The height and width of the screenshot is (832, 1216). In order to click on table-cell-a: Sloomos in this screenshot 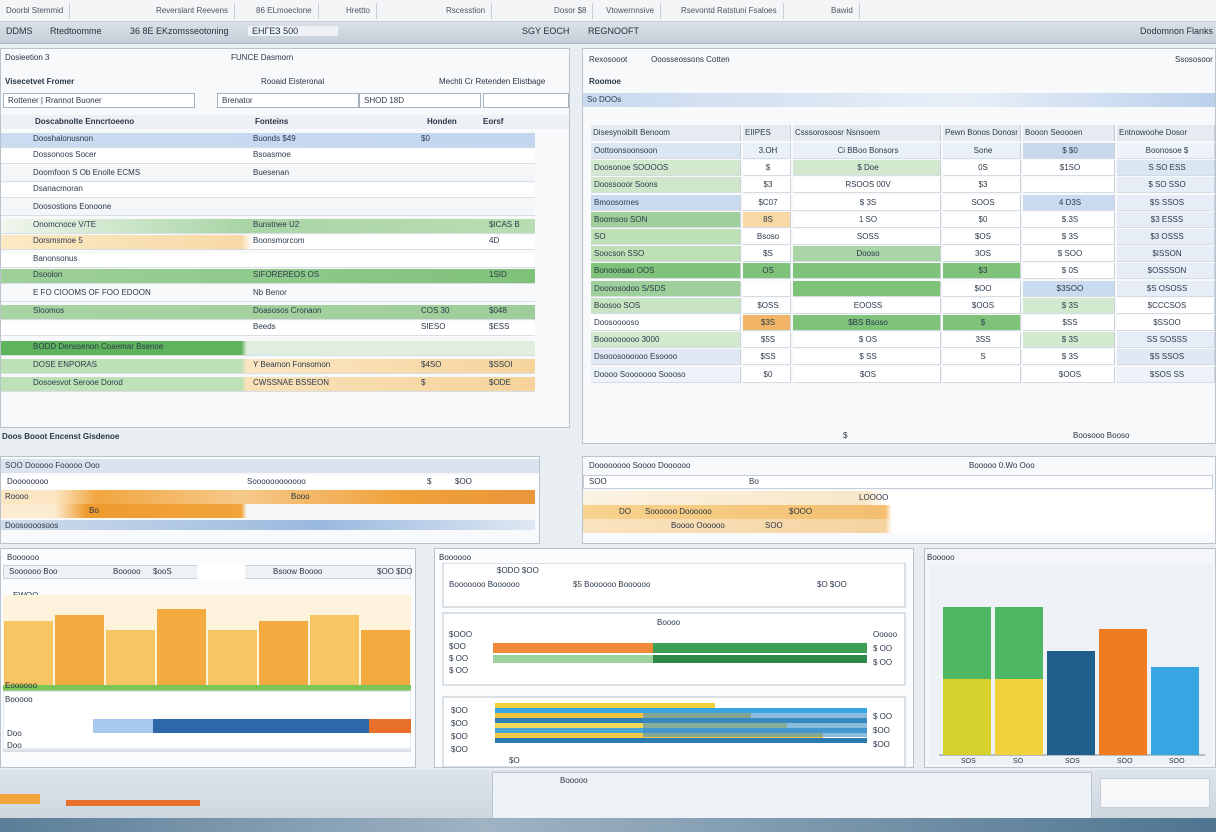, I will do `click(49, 310)`.